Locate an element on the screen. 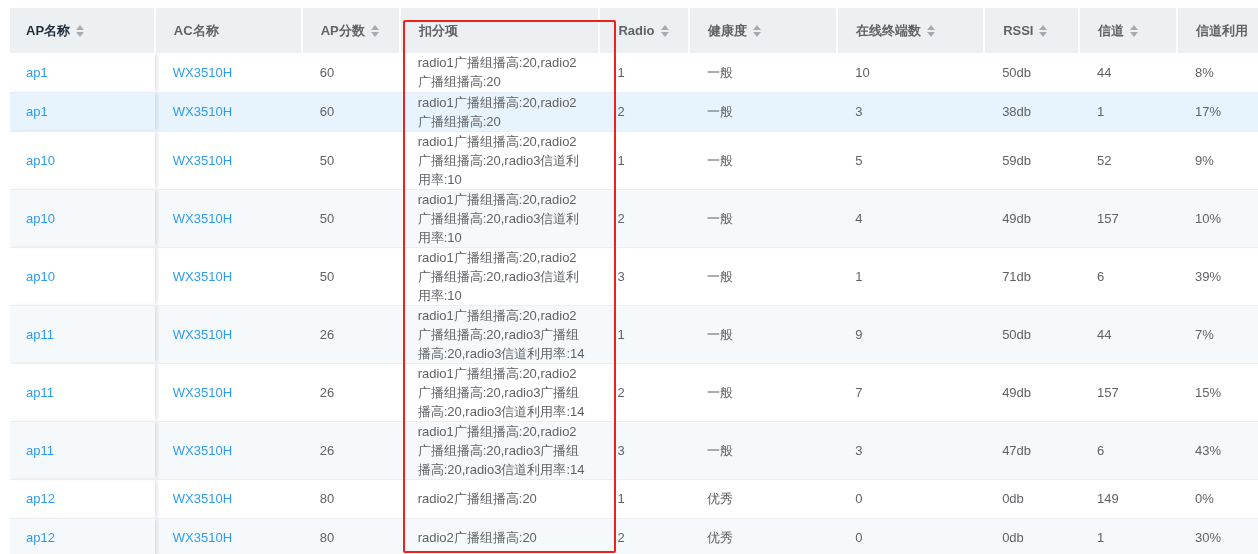 The image size is (1258, 554). table-cell: 39% is located at coordinates (1207, 276).